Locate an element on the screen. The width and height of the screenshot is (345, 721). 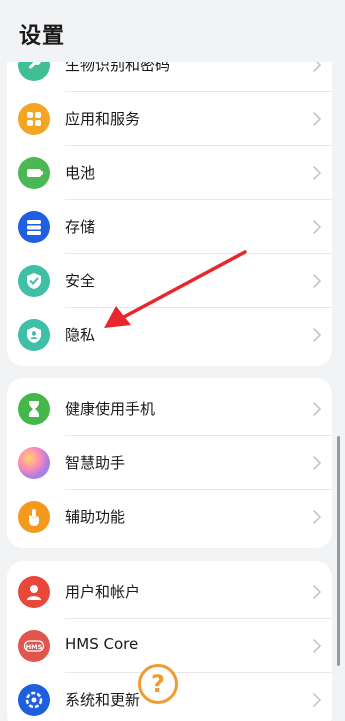
page-title: 设置 is located at coordinates (42, 36).